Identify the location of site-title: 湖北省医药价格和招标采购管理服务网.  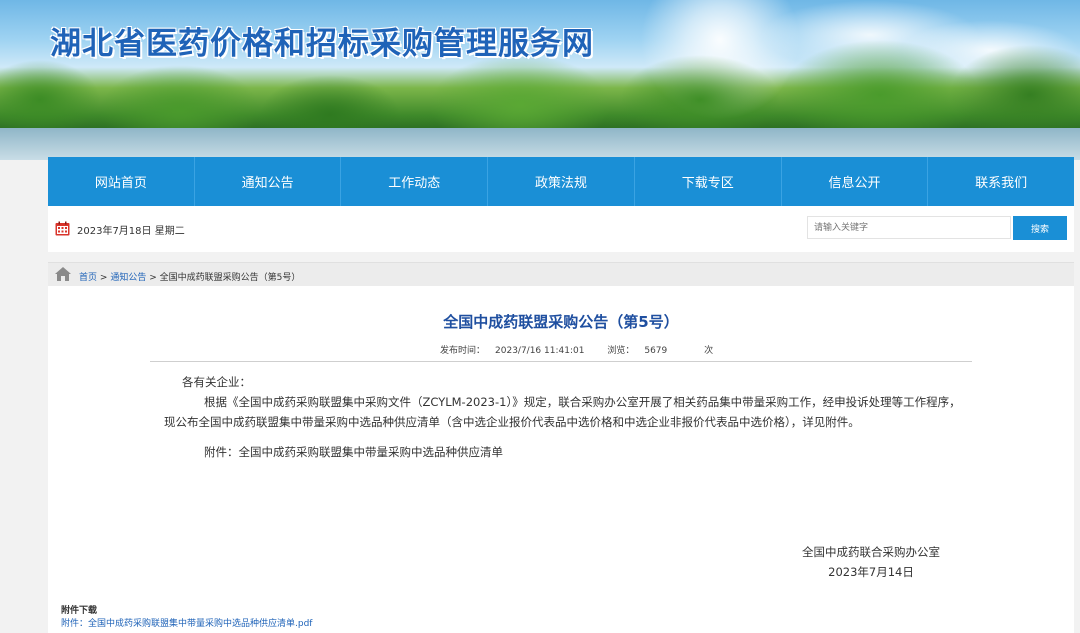
(322, 44).